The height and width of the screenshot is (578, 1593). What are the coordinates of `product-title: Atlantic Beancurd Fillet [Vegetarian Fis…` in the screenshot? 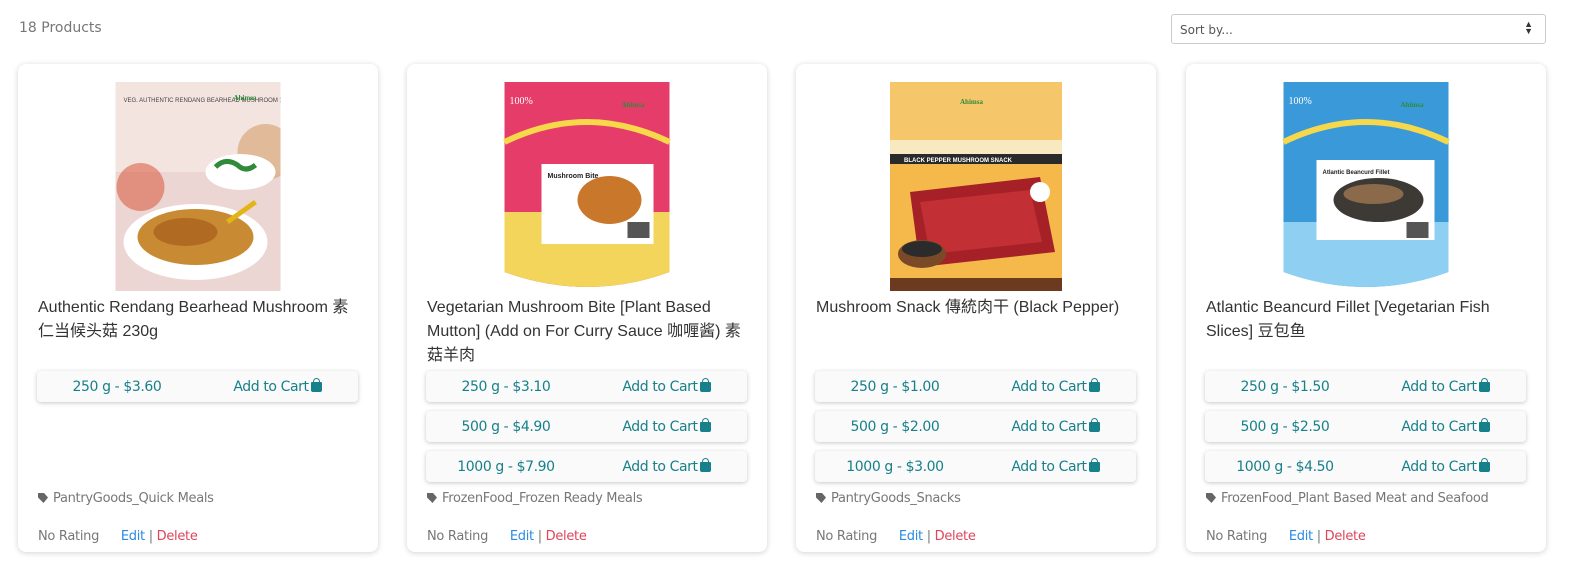 It's located at (1366, 320).